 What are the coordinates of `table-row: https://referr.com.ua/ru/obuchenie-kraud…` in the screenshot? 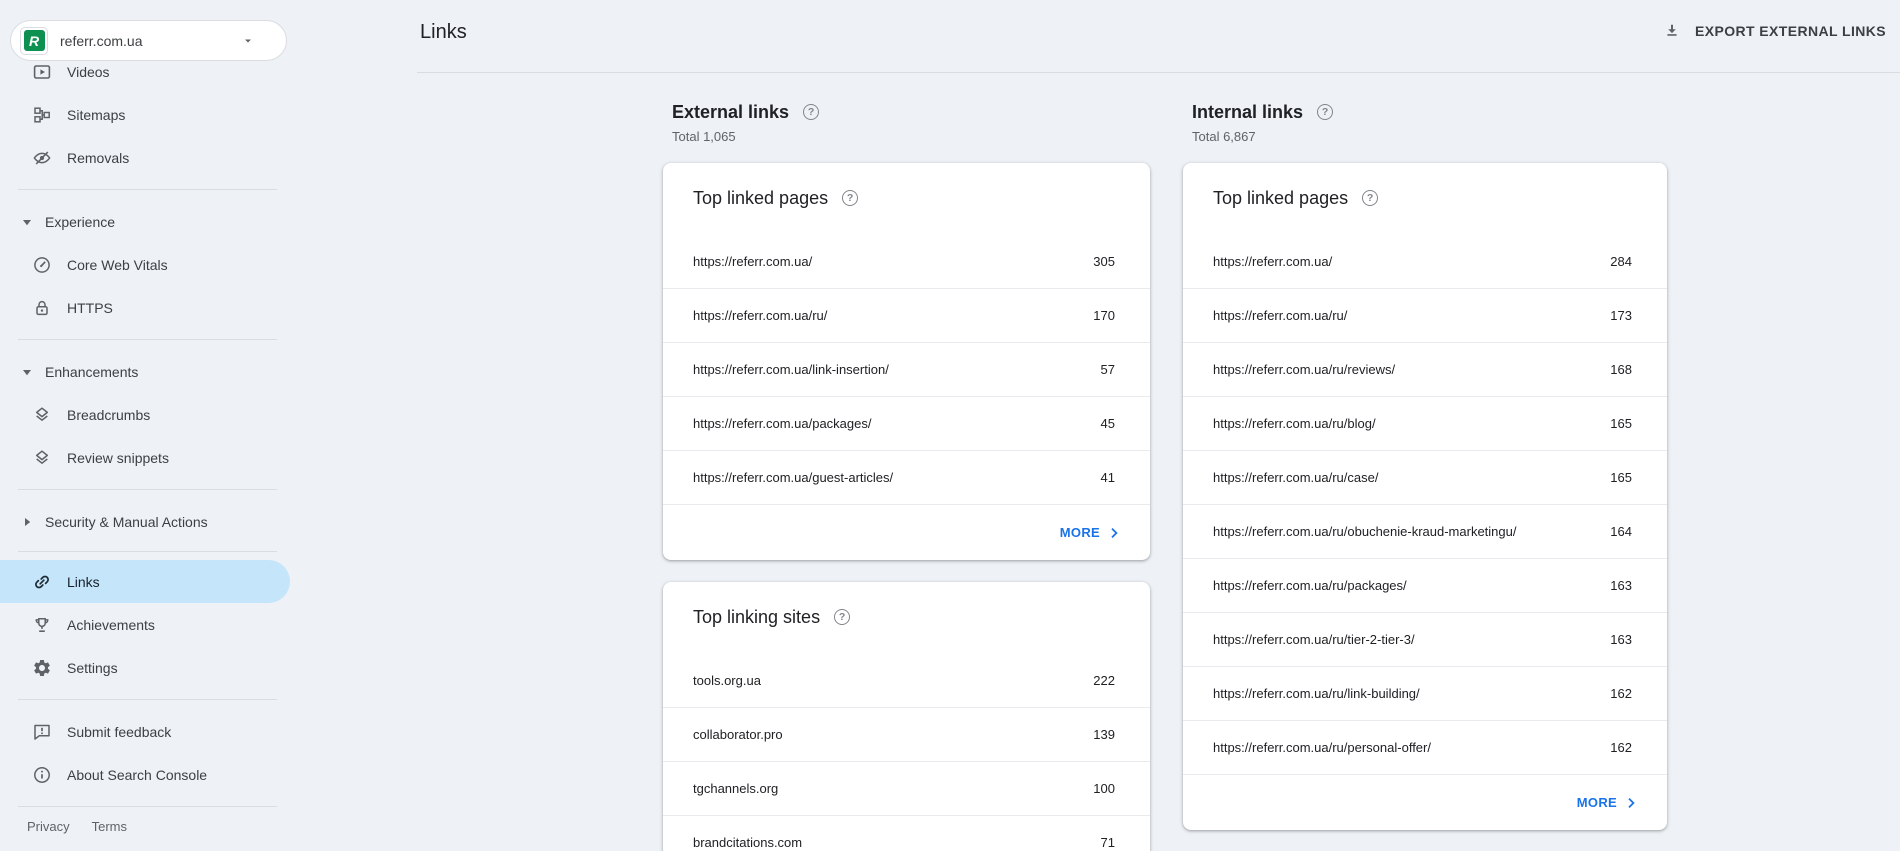 It's located at (1425, 531).